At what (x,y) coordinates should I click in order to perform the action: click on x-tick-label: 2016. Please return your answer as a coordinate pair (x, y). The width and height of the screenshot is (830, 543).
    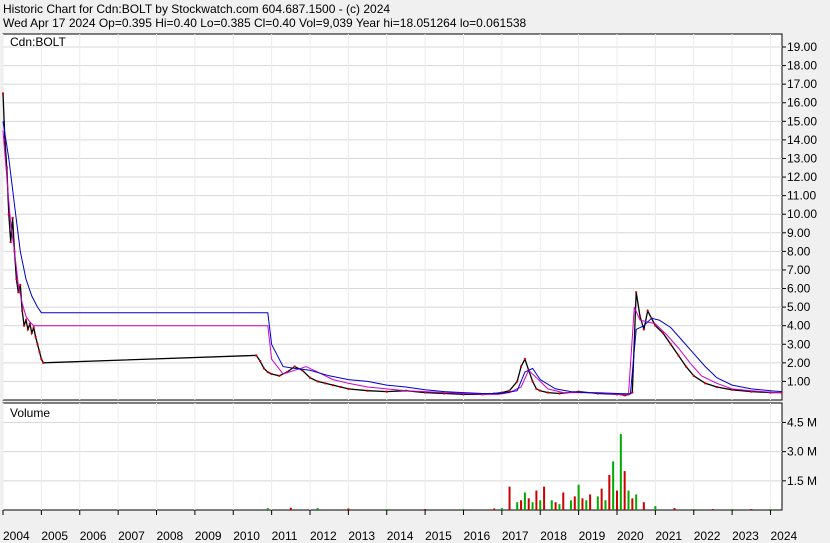
    Looking at the image, I should click on (476, 536).